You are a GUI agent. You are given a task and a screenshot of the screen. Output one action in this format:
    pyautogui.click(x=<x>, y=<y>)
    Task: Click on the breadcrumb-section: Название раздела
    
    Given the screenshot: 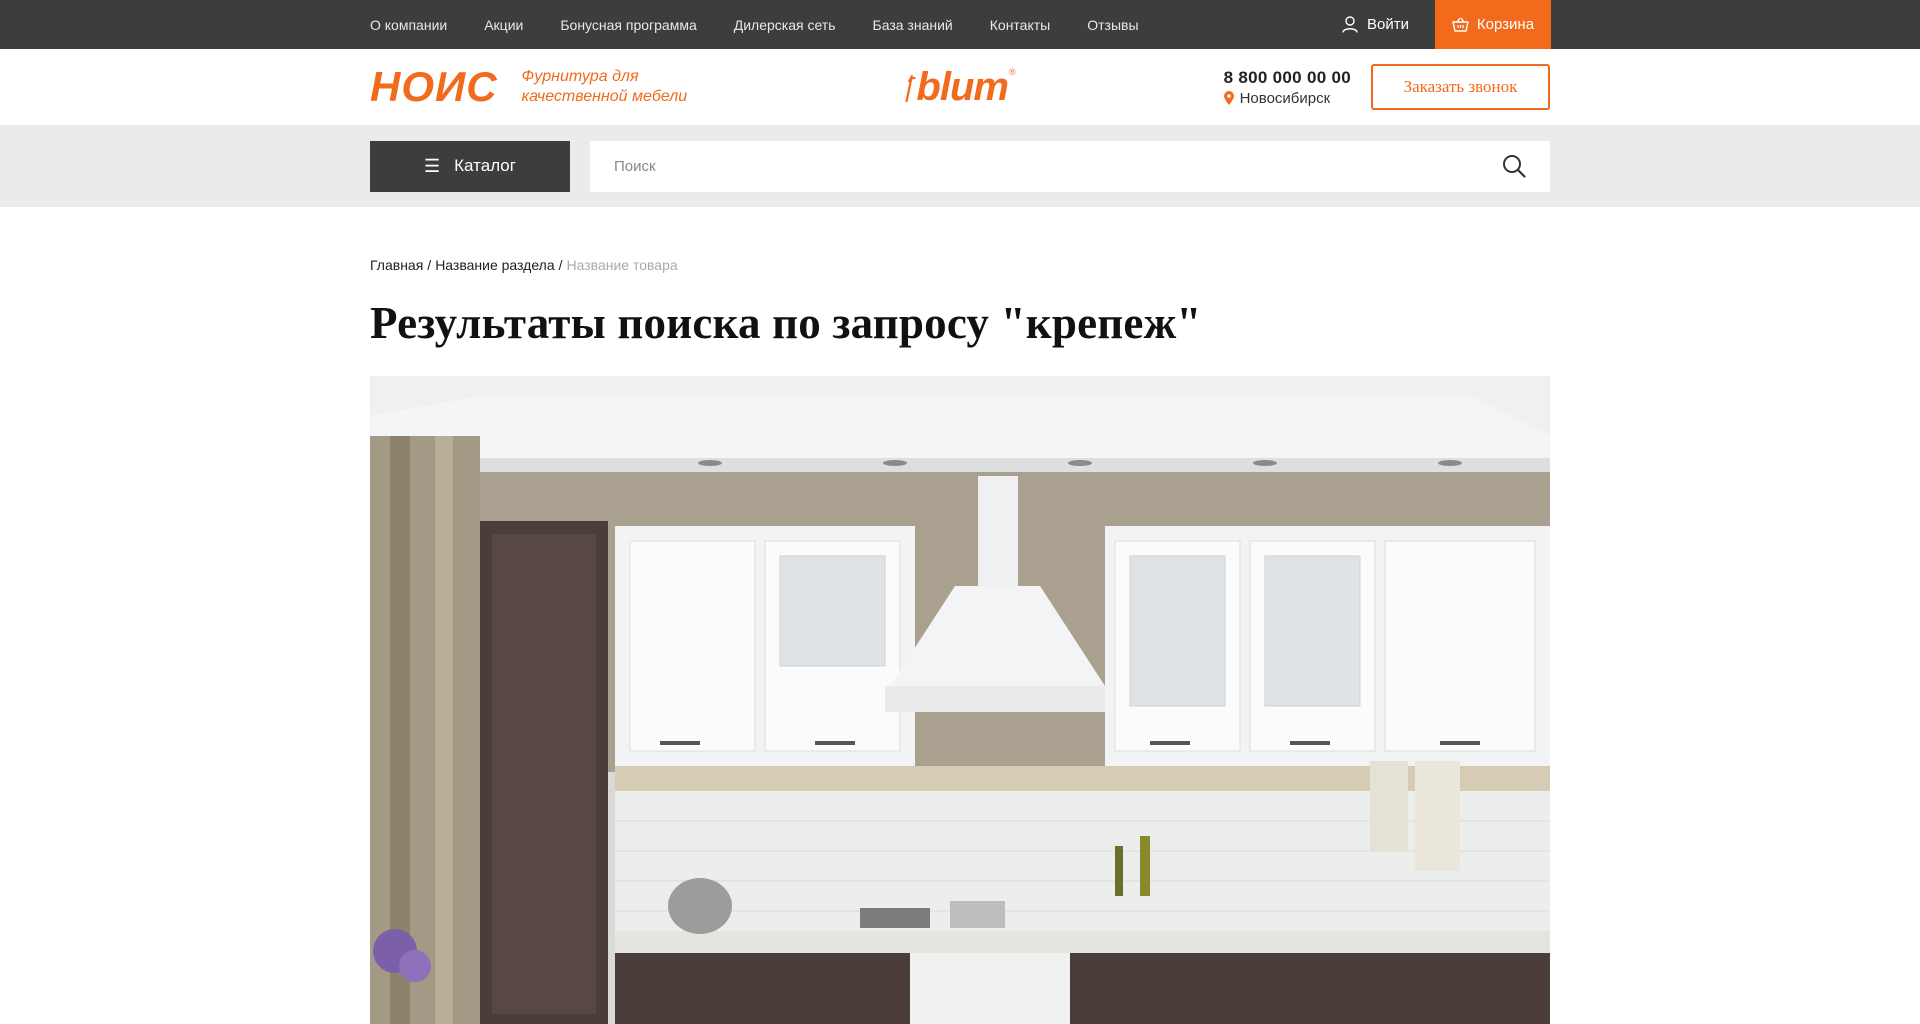 What is the action you would take?
    pyautogui.click(x=494, y=265)
    